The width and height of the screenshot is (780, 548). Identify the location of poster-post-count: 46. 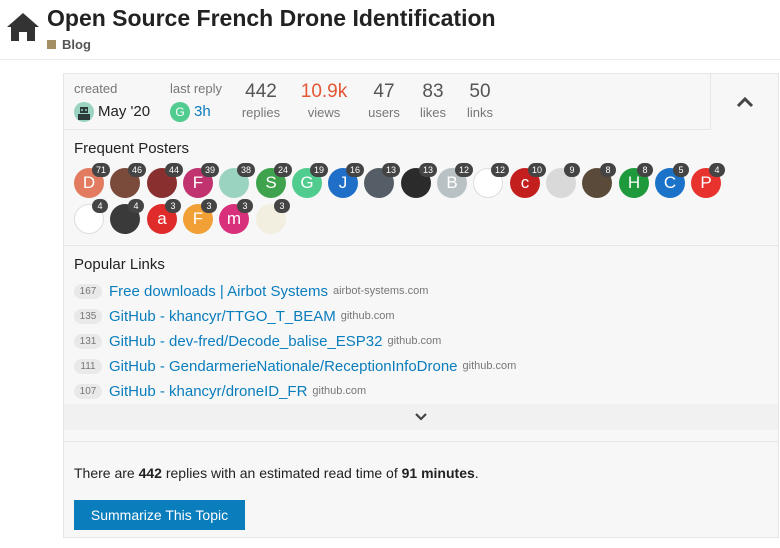
(137, 170).